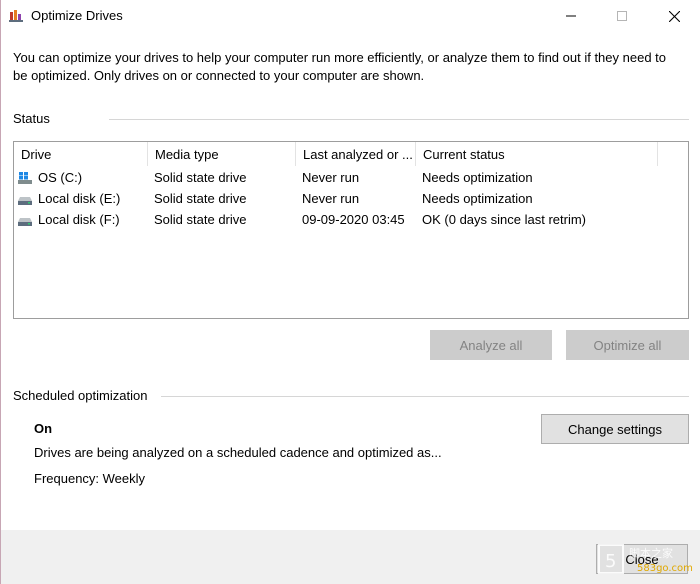 The image size is (700, 584). Describe the element at coordinates (16, 16) in the screenshot. I see `optimize-drives-icon` at that location.